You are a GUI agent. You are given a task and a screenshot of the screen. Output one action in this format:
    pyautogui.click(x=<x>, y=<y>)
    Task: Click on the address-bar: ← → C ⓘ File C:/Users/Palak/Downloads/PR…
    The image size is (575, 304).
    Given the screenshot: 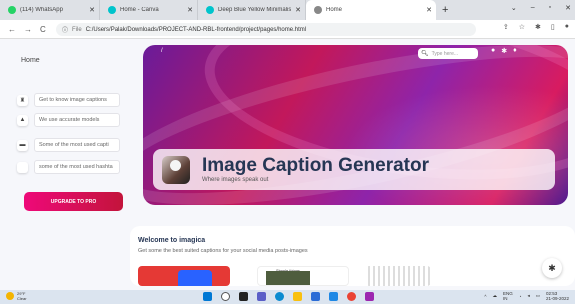 What is the action you would take?
    pyautogui.click(x=287, y=29)
    